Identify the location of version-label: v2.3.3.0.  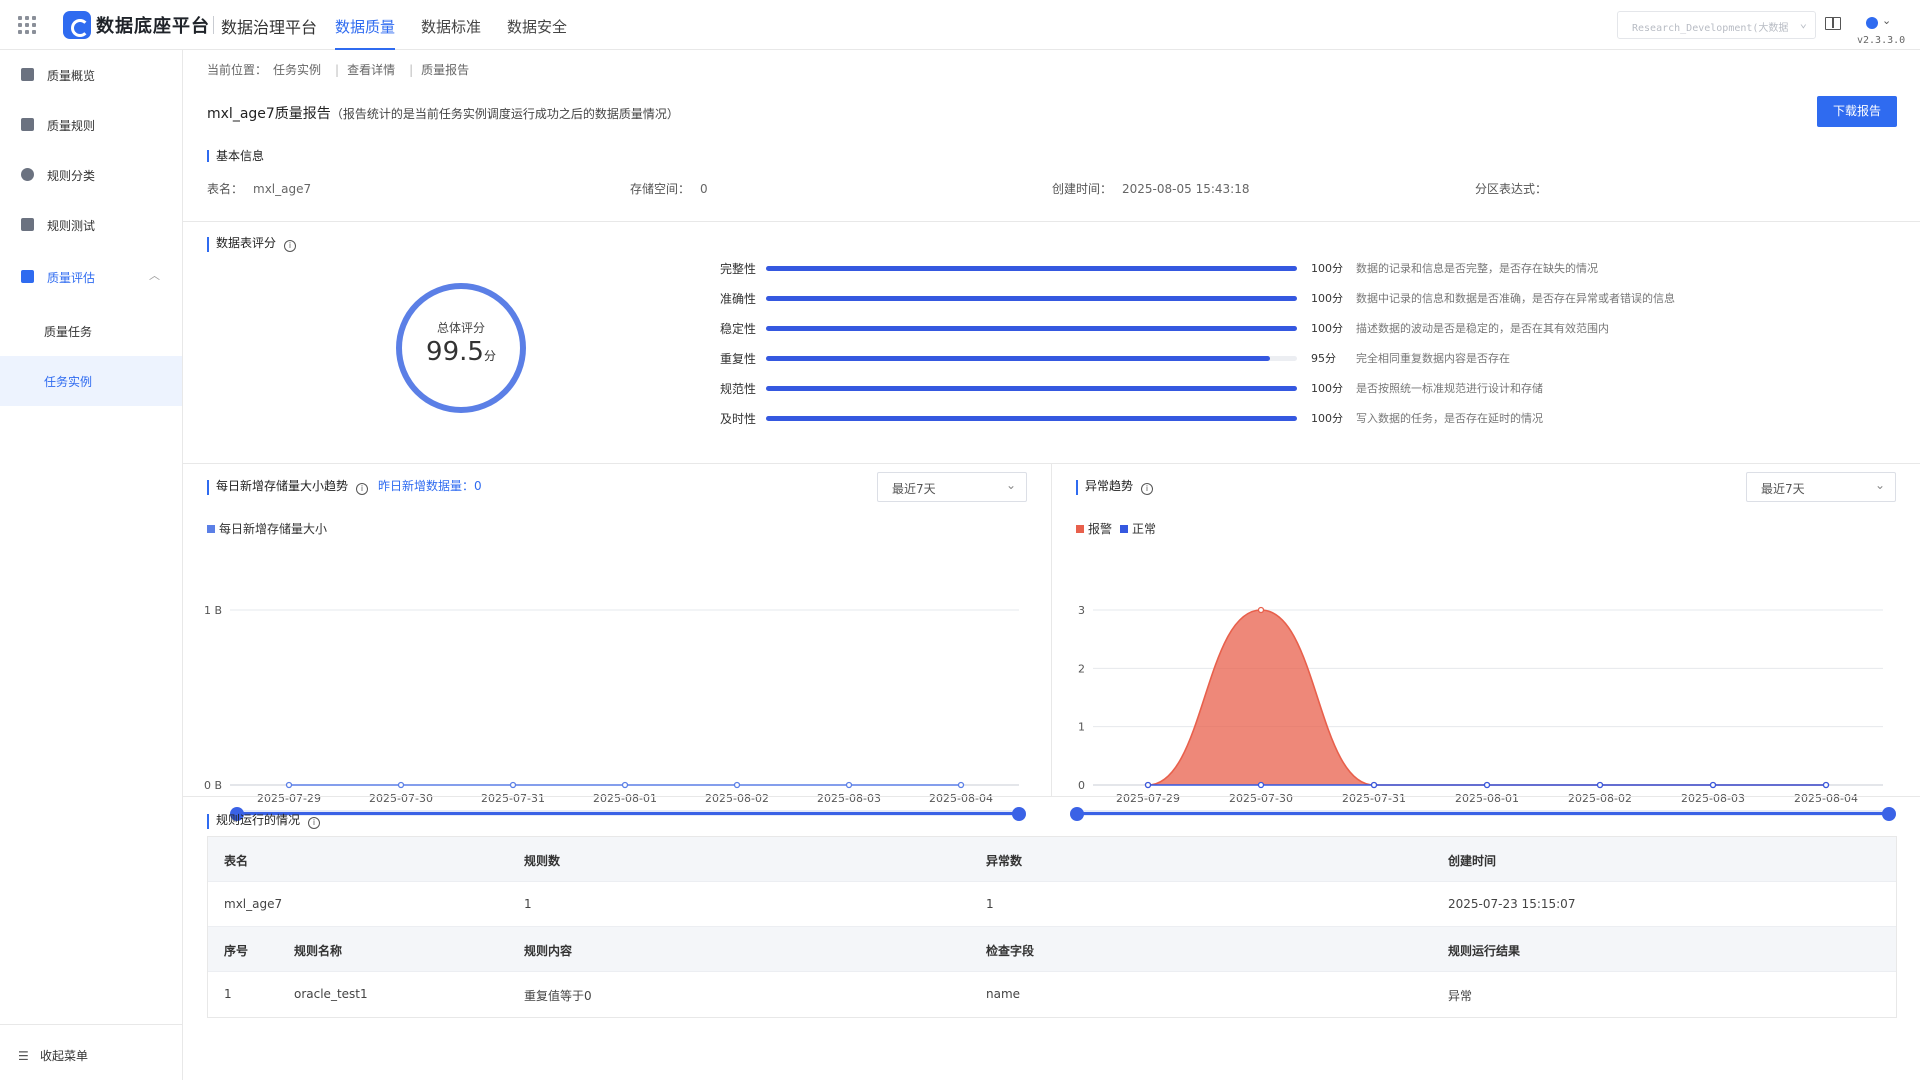
(1881, 40).